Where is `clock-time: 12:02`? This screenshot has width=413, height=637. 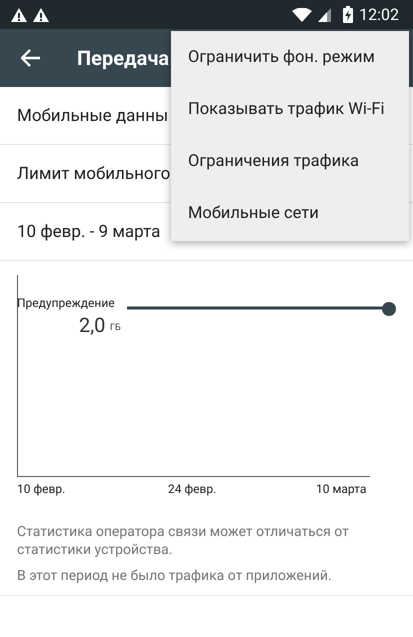
clock-time: 12:02 is located at coordinates (379, 14).